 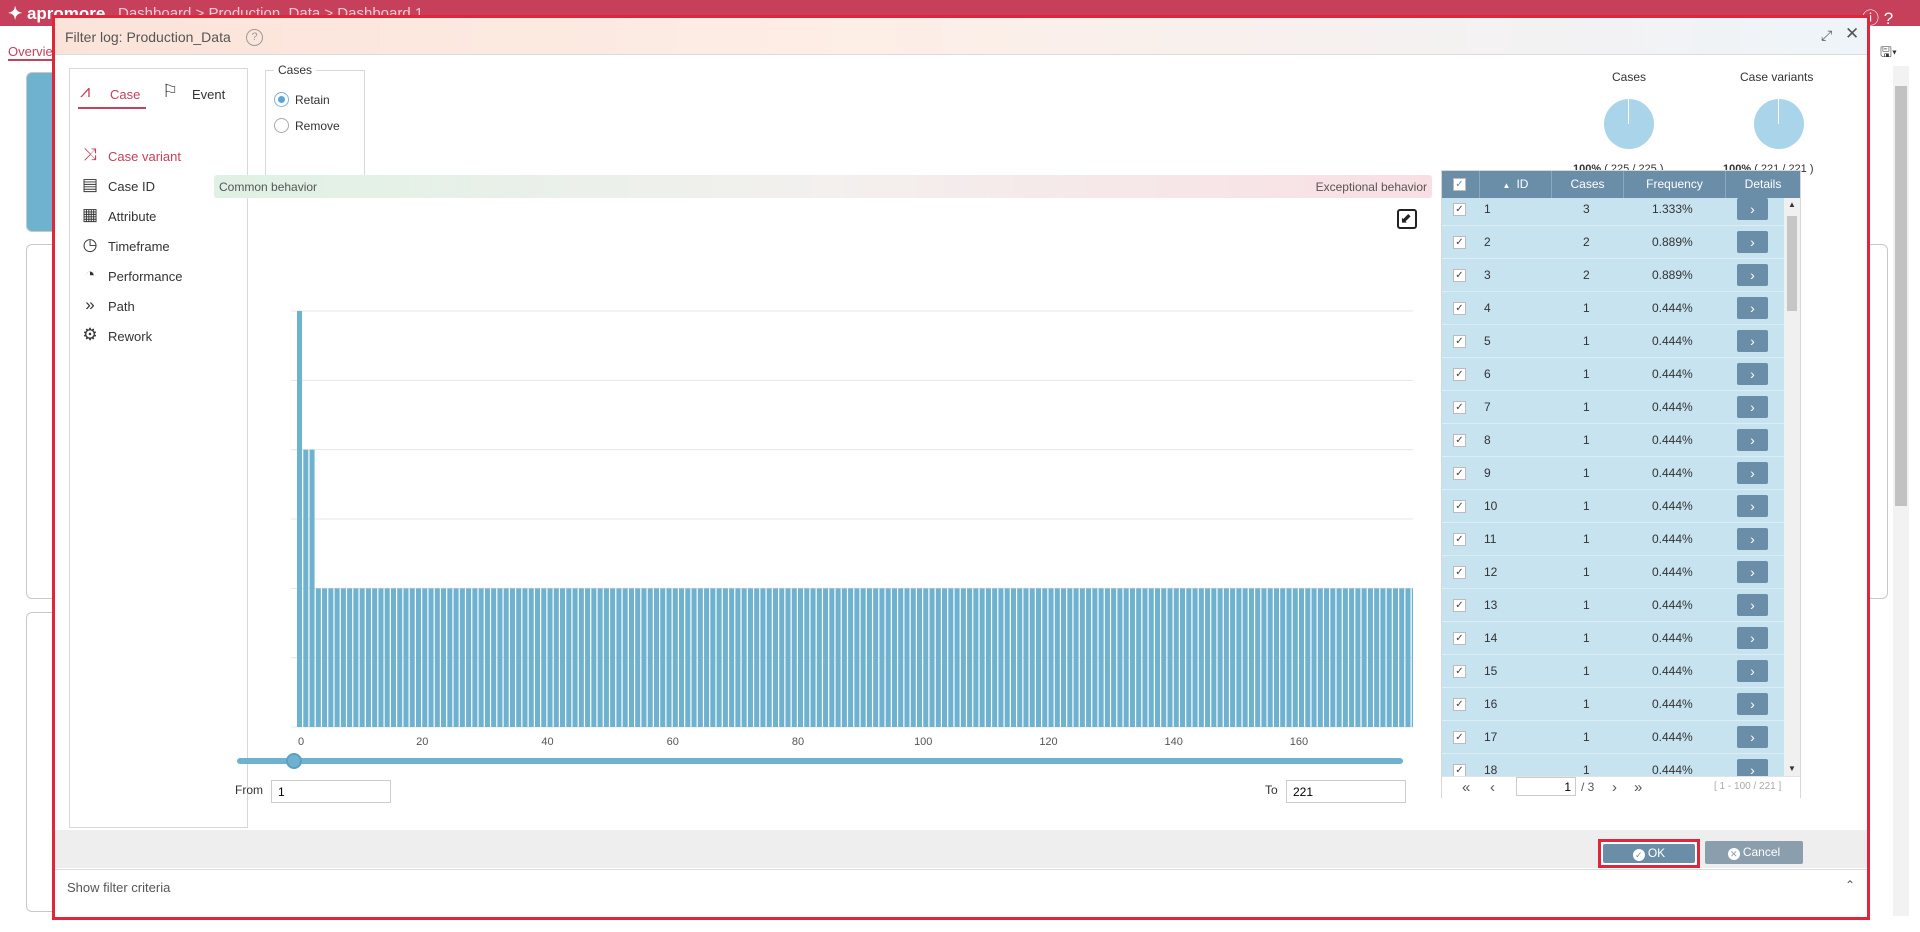 I want to click on ok-button: ✓ OK, so click(x=1649, y=853).